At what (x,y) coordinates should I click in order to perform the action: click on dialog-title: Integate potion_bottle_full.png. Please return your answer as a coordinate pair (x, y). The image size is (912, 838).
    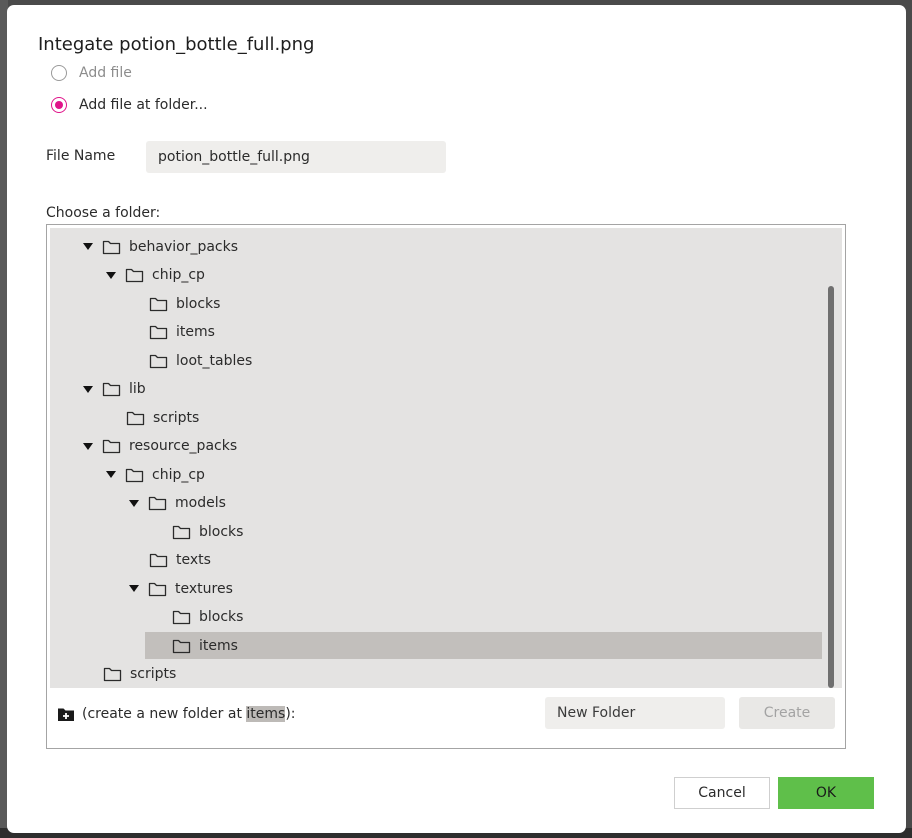
    Looking at the image, I should click on (176, 44).